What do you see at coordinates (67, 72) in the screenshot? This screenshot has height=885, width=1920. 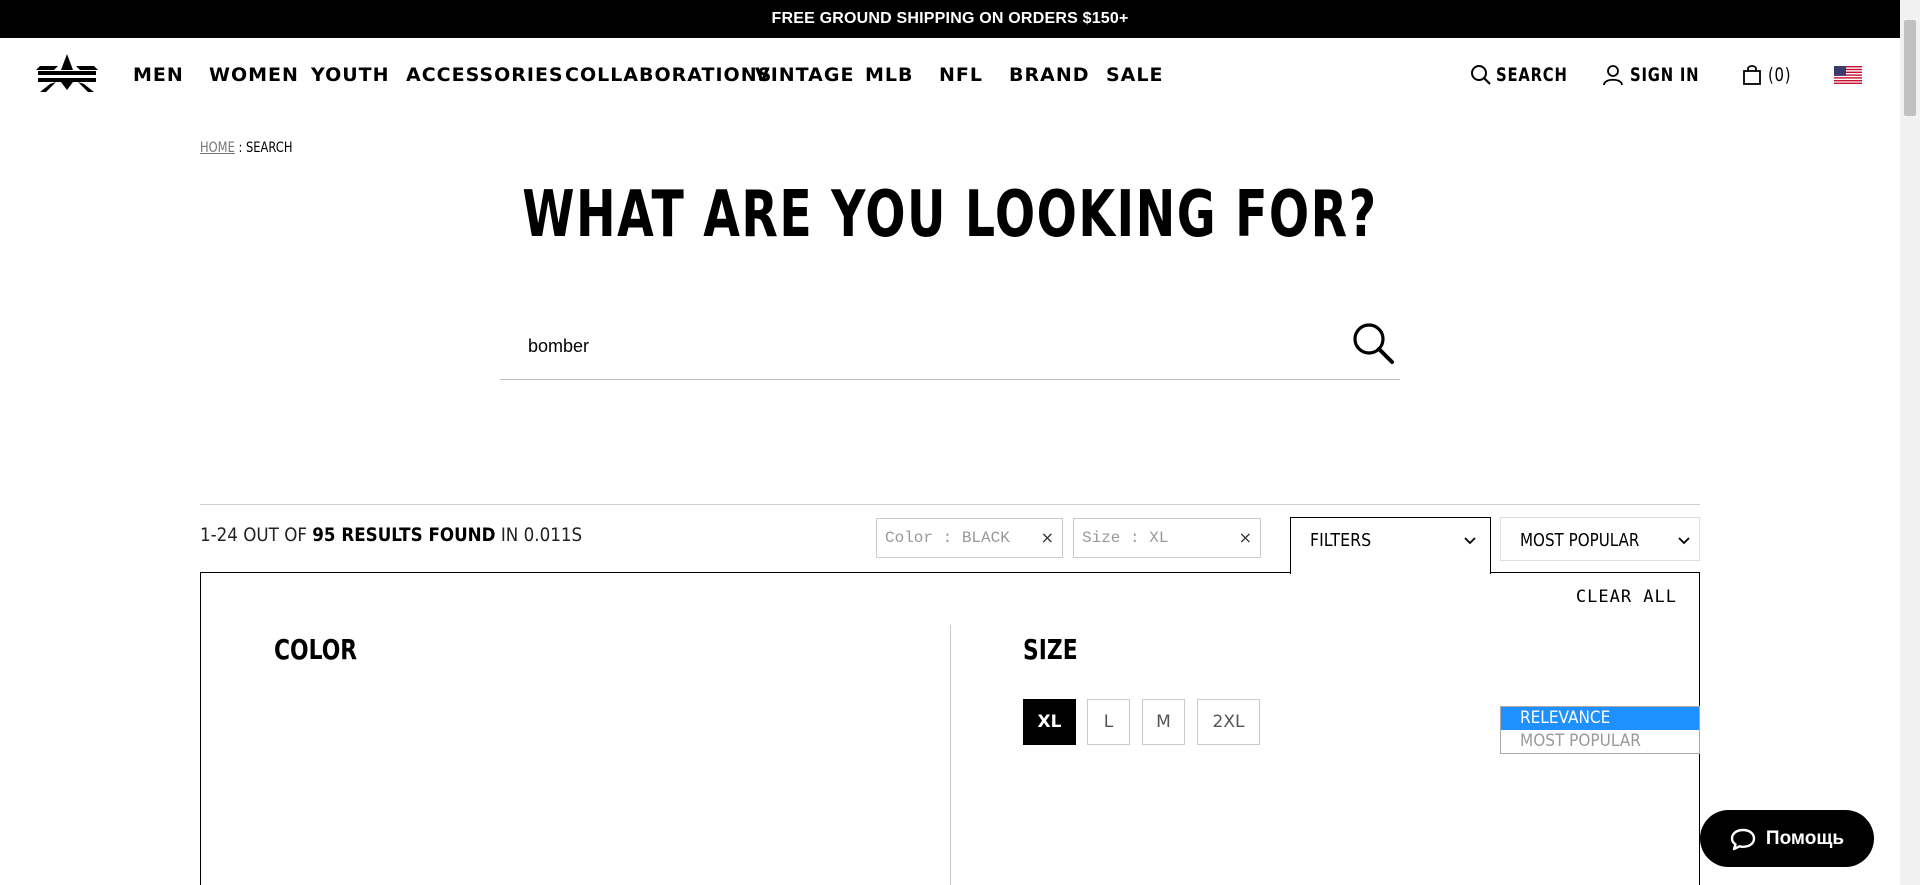 I see `brand-logo-icon` at bounding box center [67, 72].